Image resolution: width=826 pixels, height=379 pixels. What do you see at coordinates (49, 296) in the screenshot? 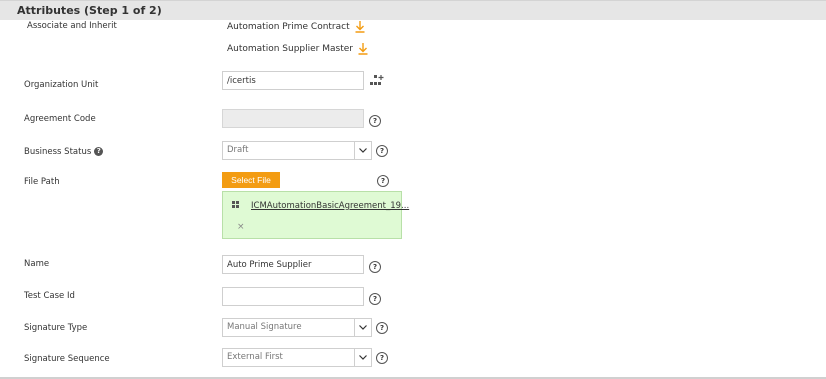
I see `test-case-id-label: Test Case Id` at bounding box center [49, 296].